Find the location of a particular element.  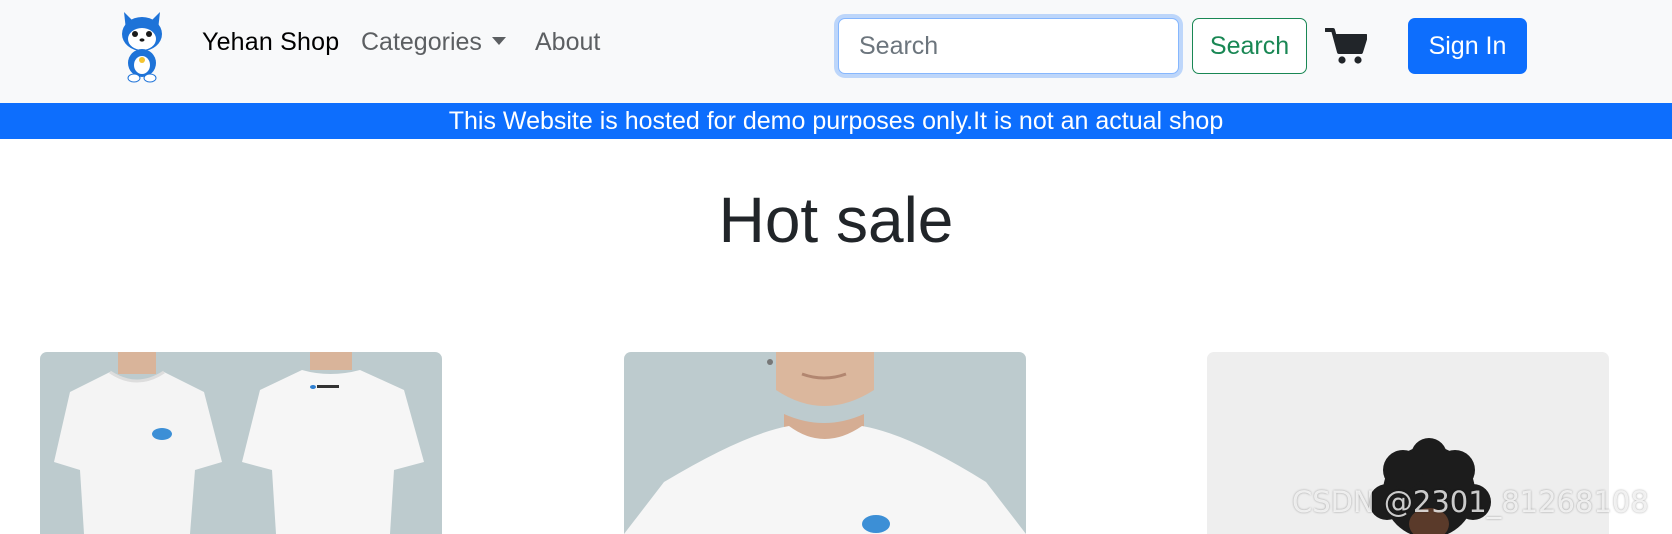

categories-dropdown: Categories is located at coordinates (433, 42).